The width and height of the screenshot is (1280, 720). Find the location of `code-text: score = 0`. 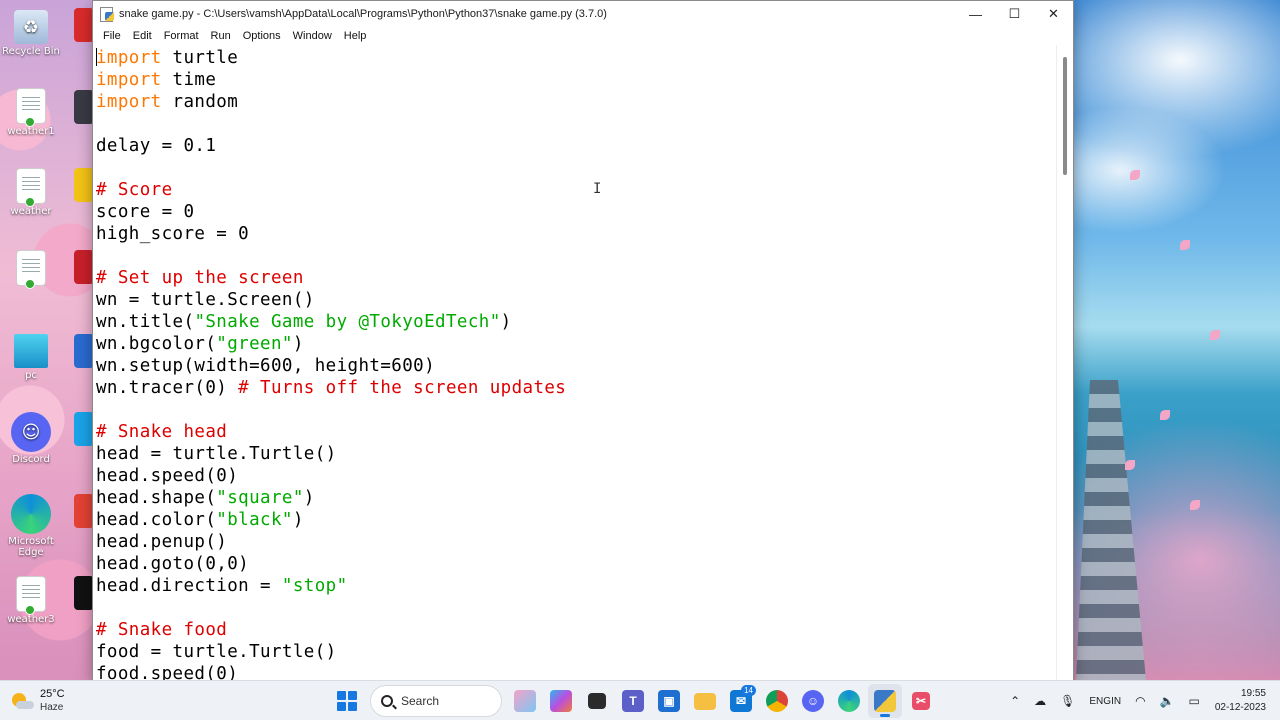

code-text: score = 0 is located at coordinates (145, 212).